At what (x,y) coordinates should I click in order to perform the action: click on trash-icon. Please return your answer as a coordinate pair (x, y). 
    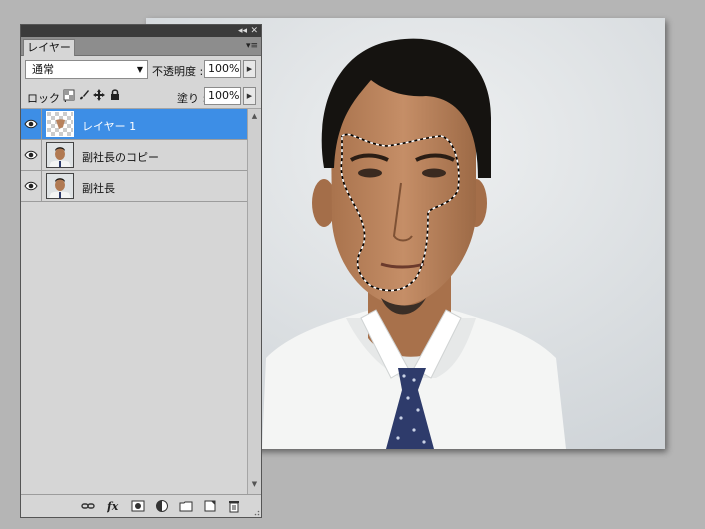
    Looking at the image, I should click on (234, 506).